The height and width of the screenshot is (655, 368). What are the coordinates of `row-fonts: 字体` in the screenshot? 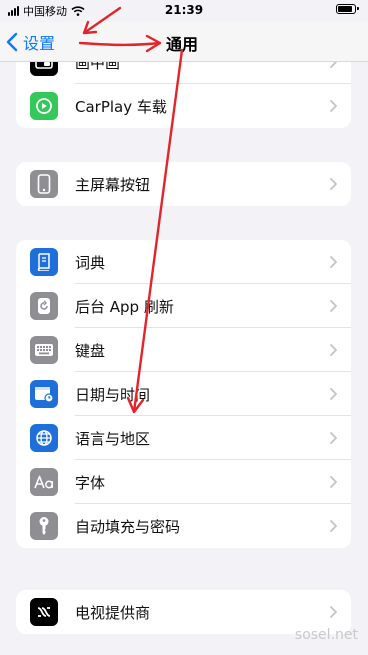 It's located at (183, 482).